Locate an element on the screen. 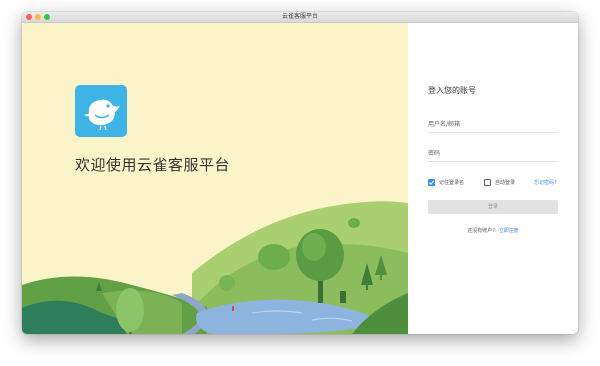 The height and width of the screenshot is (366, 600). app-logo is located at coordinates (101, 111).